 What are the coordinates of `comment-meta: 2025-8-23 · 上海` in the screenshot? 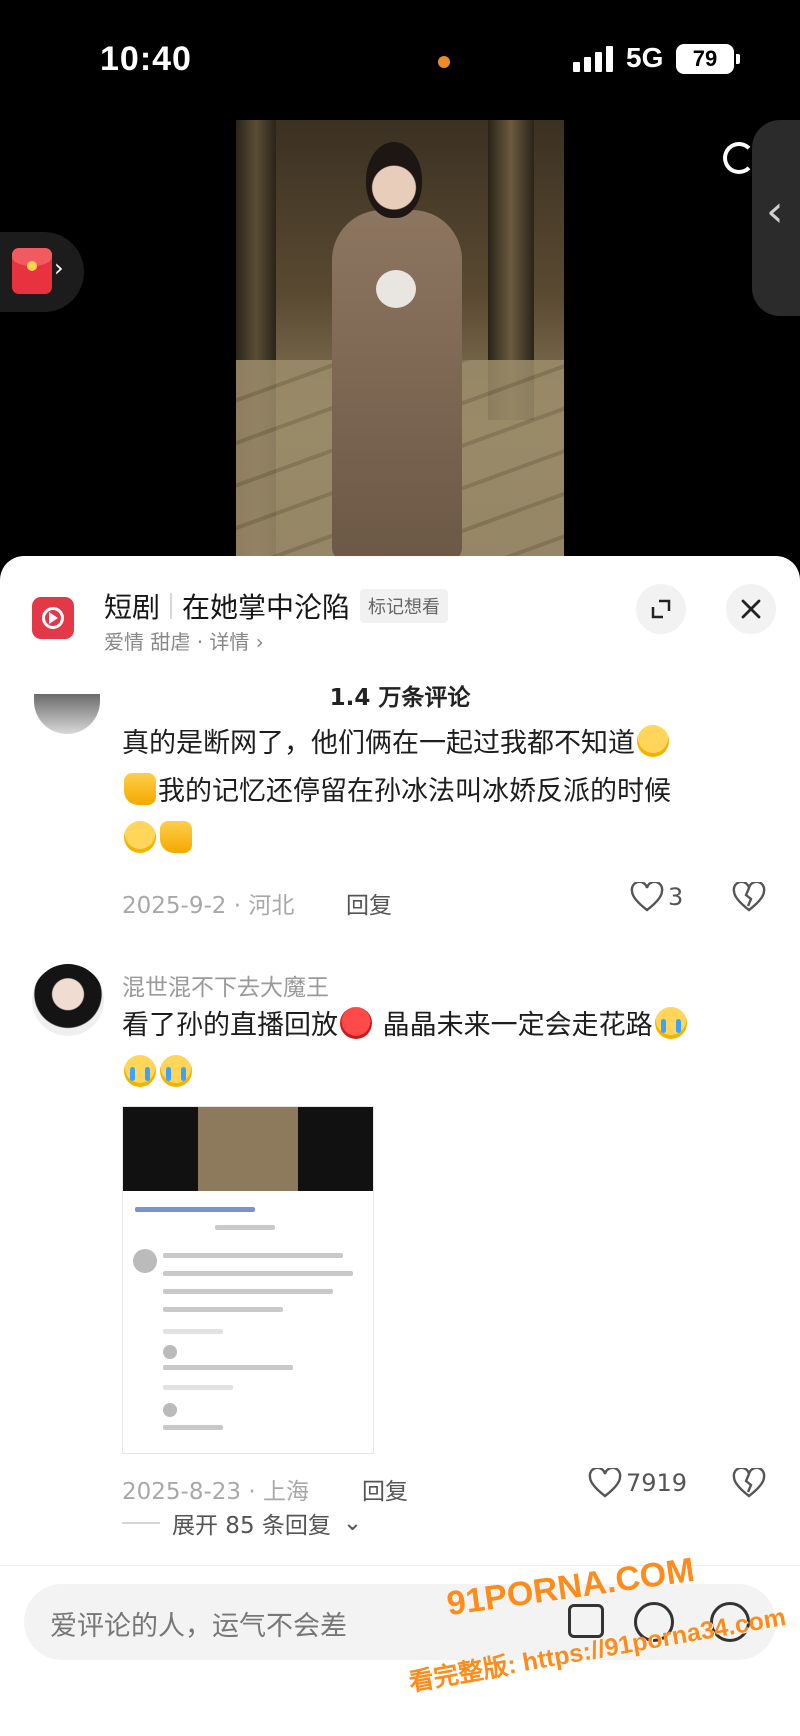 It's located at (215, 1492).